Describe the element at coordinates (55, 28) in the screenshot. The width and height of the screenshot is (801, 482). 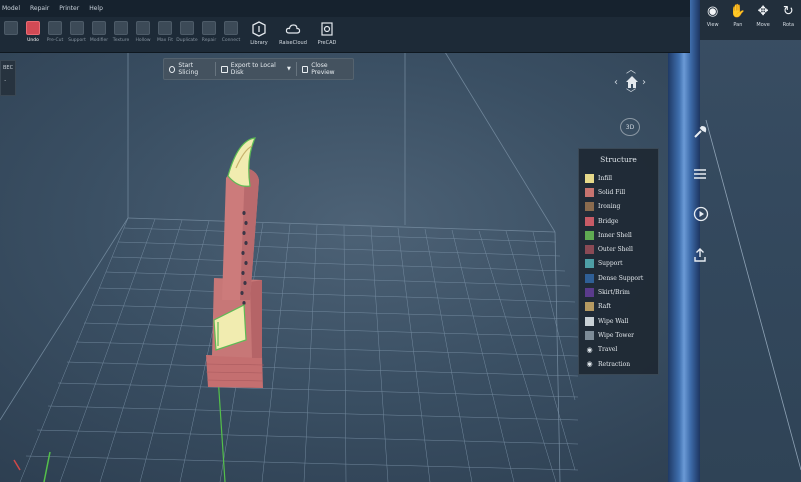
I see `cut-icon` at that location.